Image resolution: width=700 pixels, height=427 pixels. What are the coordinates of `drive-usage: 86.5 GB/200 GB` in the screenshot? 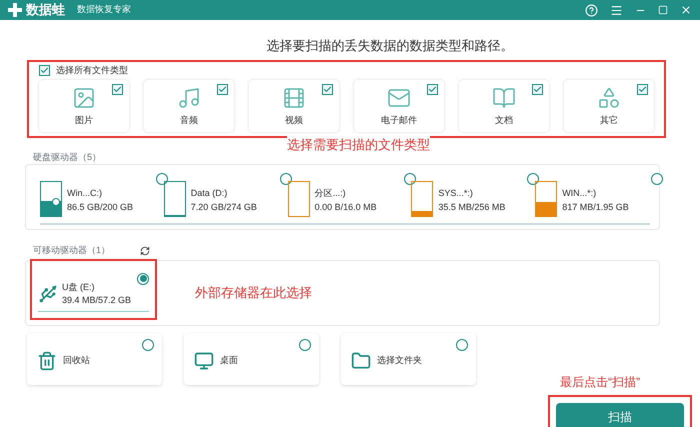 It's located at (100, 207).